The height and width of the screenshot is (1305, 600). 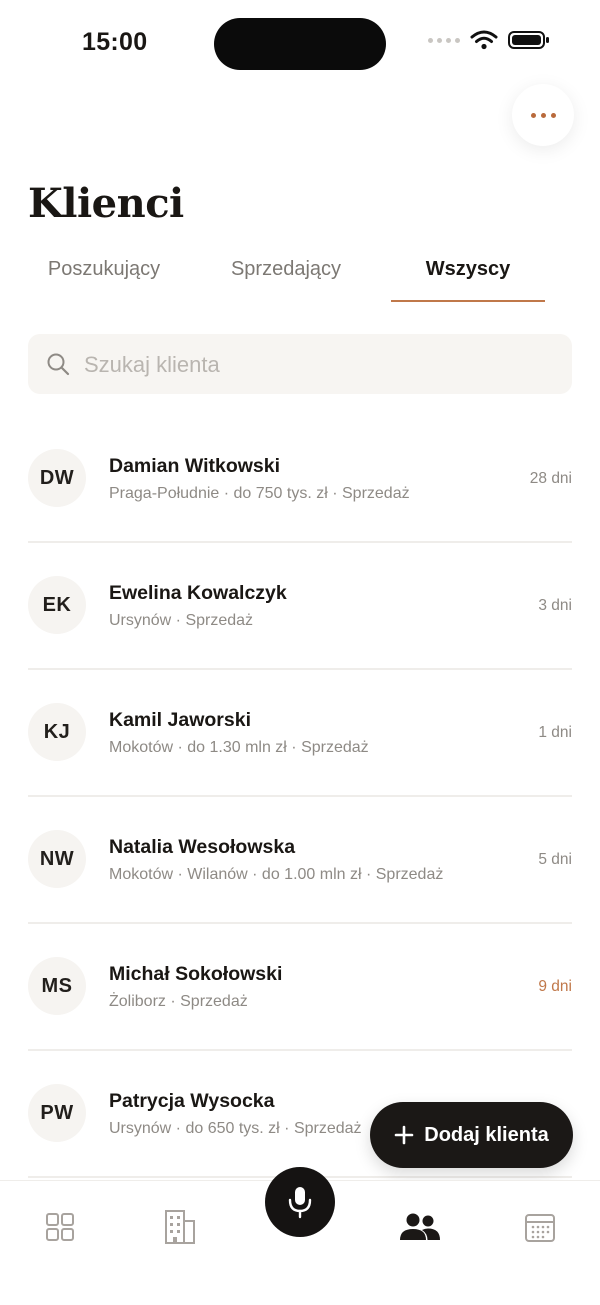 I want to click on cellular-signal-icon, so click(x=444, y=40).